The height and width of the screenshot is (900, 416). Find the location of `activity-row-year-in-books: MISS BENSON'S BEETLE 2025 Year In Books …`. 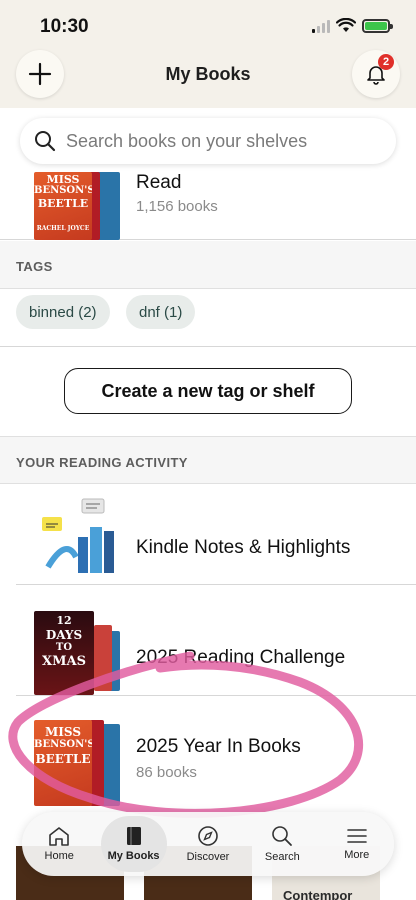

activity-row-year-in-books: MISS BENSON'S BEETLE 2025 Year In Books … is located at coordinates (208, 751).